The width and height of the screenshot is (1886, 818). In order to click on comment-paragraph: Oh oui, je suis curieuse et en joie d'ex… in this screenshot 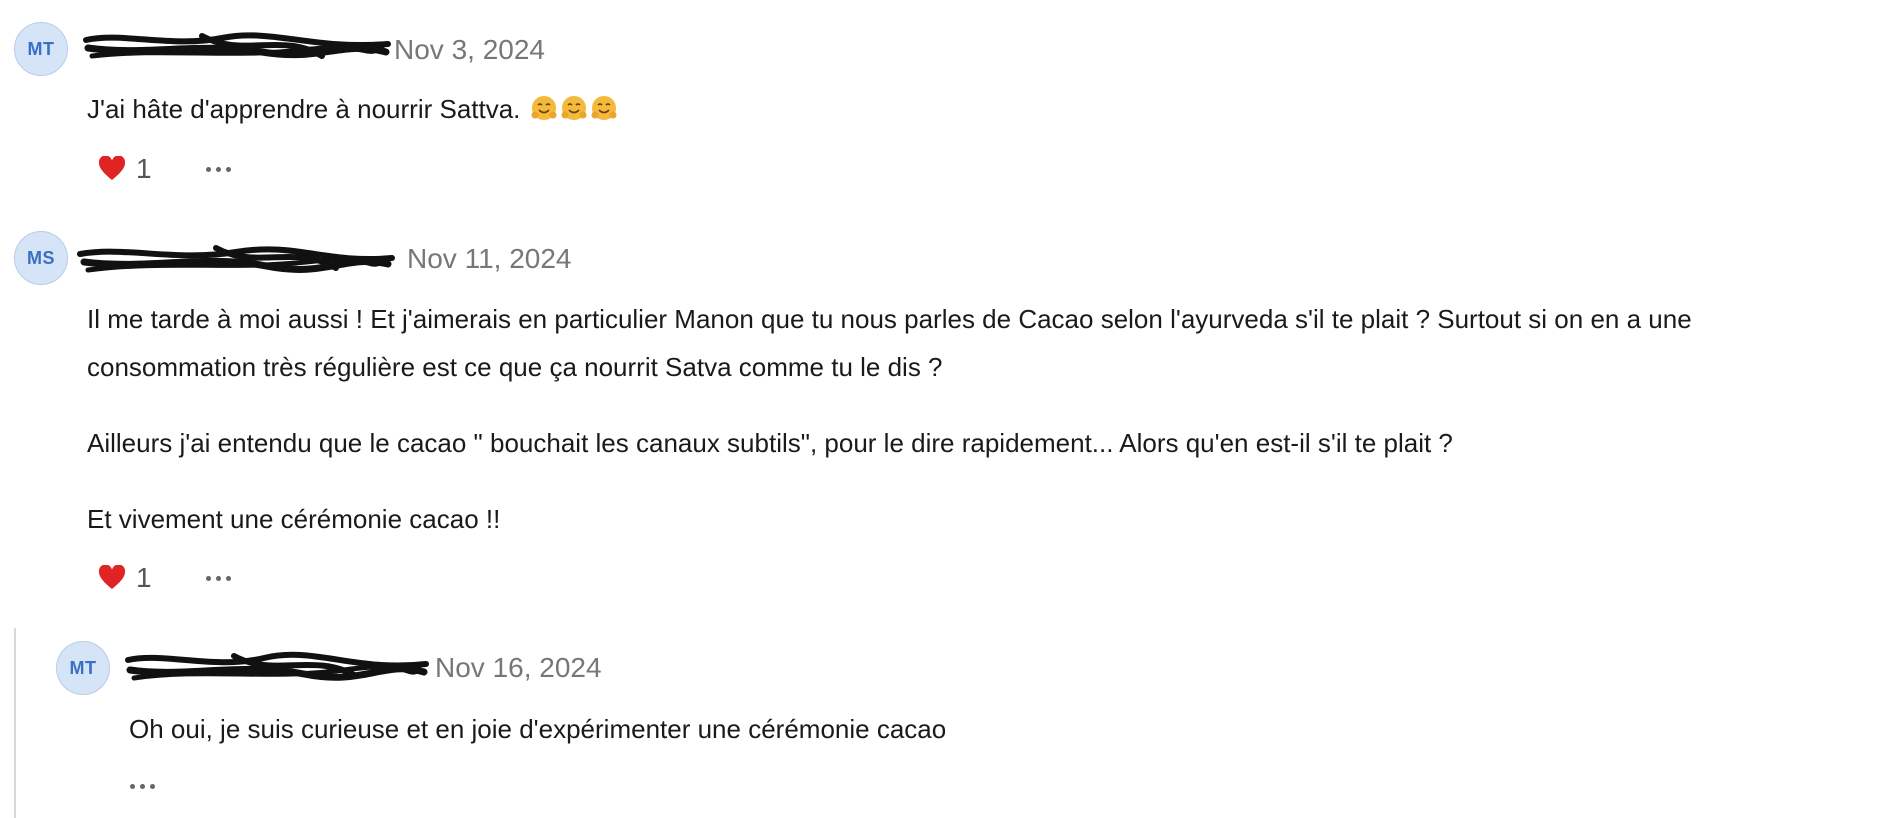, I will do `click(538, 729)`.